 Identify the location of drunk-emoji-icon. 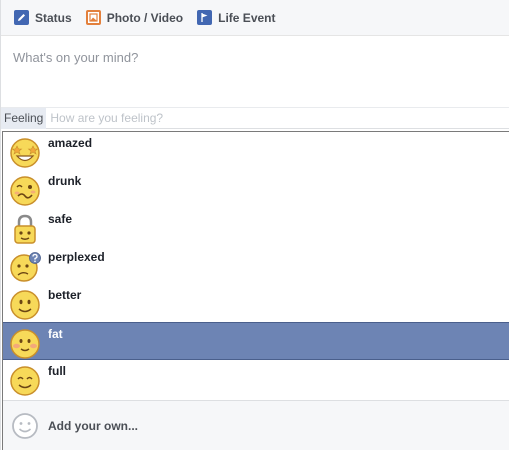
(25, 191).